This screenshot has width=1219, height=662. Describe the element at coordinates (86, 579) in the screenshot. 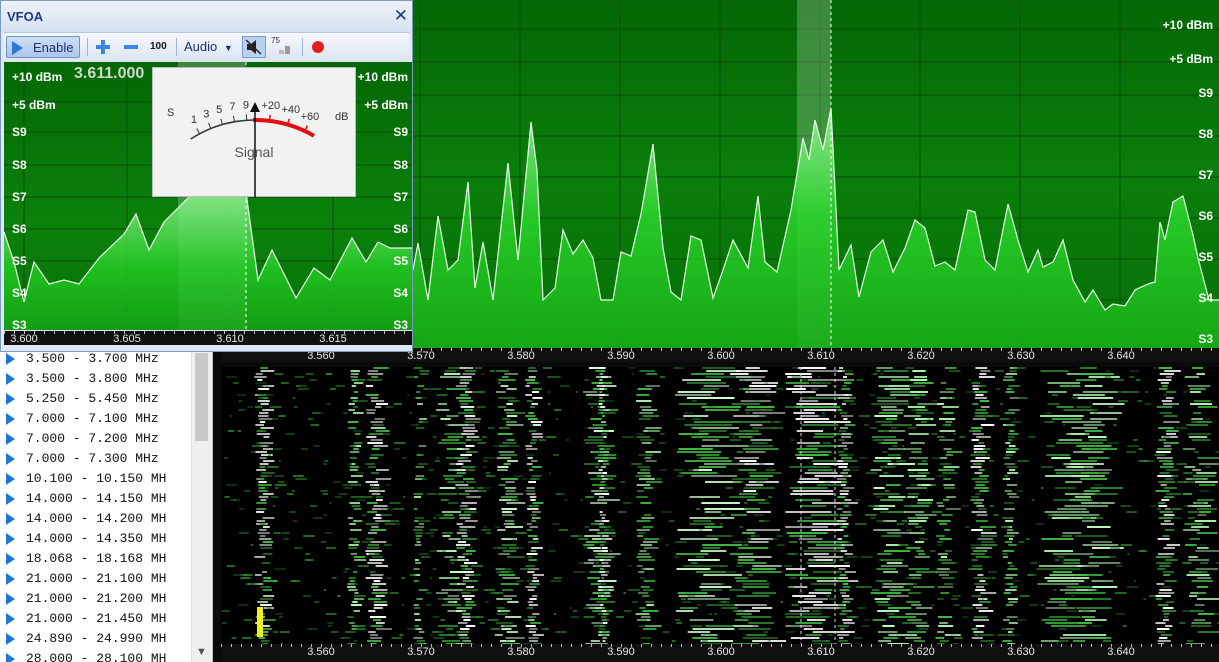

I see `band-item: 21.000 - 21.100 MH` at that location.